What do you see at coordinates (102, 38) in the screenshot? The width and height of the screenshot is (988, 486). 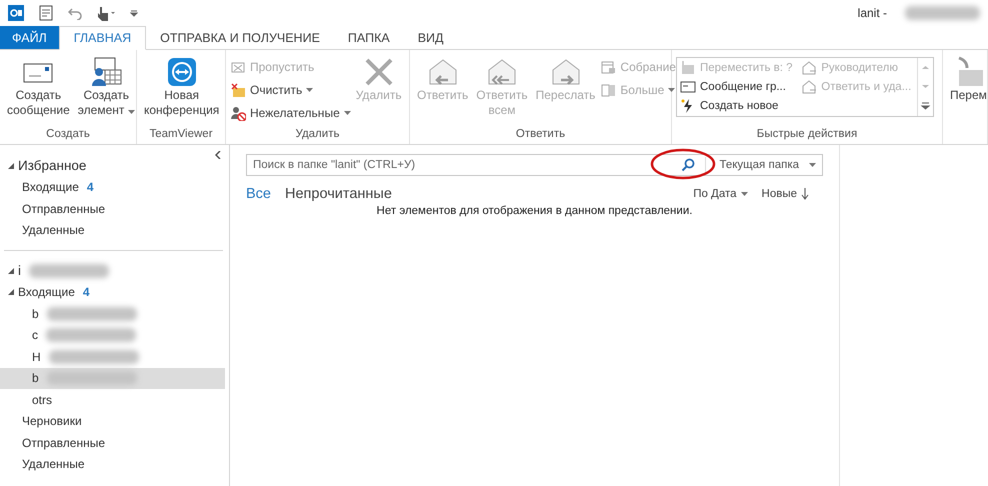 I see `ribbon-tab: ГЛАВНАЯ` at bounding box center [102, 38].